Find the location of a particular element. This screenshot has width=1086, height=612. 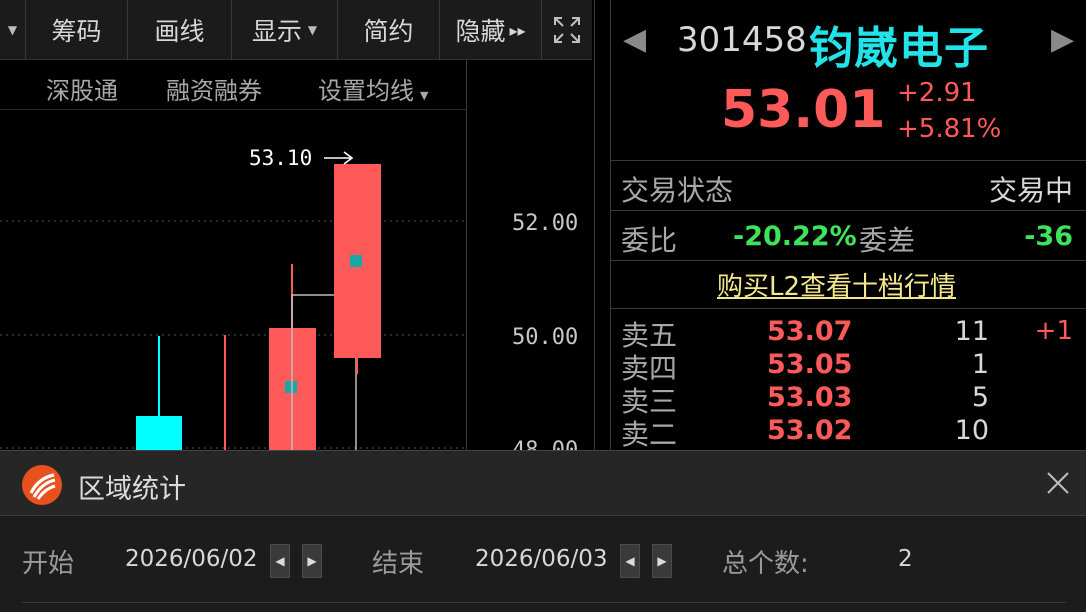

y-tick-label: 50.00 is located at coordinates (545, 337).